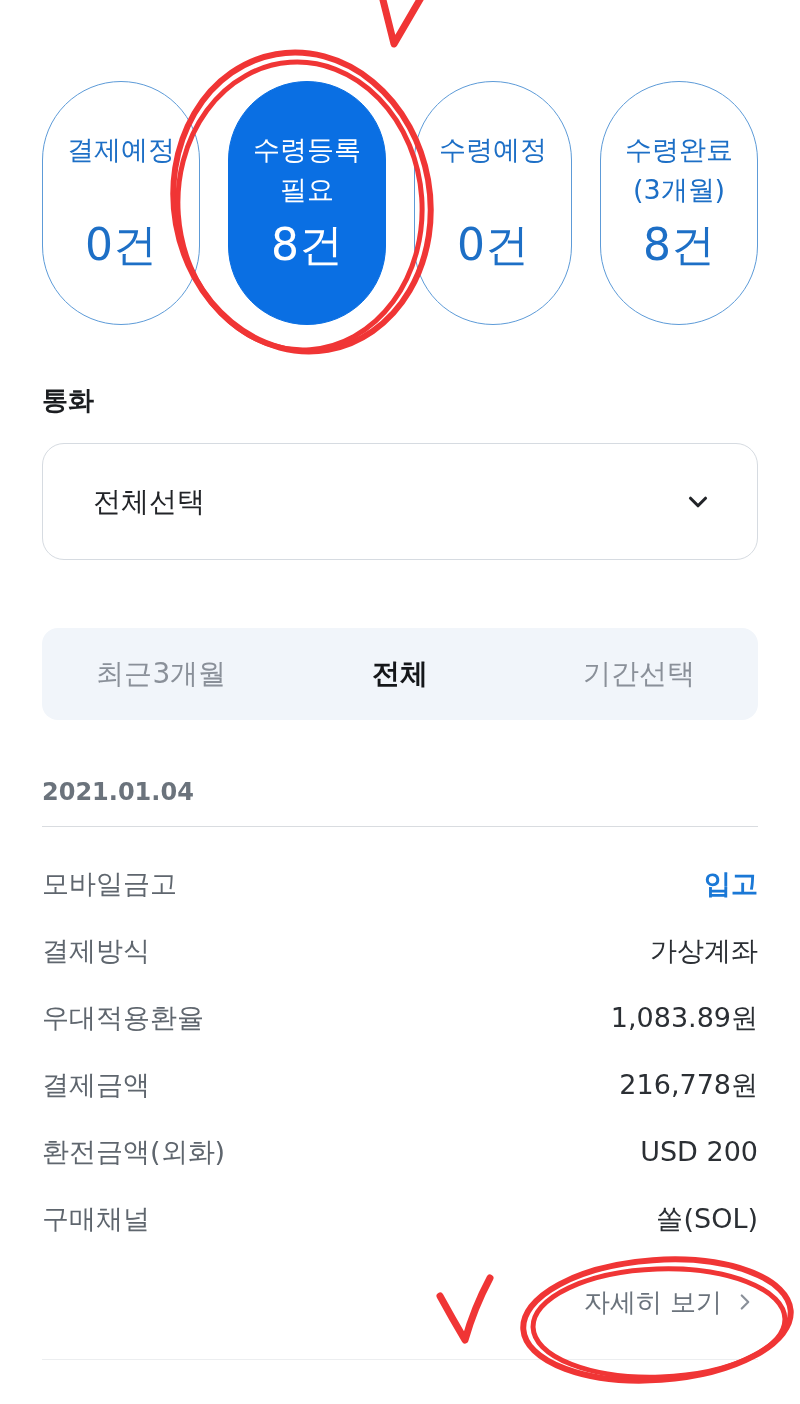 The height and width of the screenshot is (1404, 800). Describe the element at coordinates (96, 1085) in the screenshot. I see `detail-label: 결제금액` at that location.